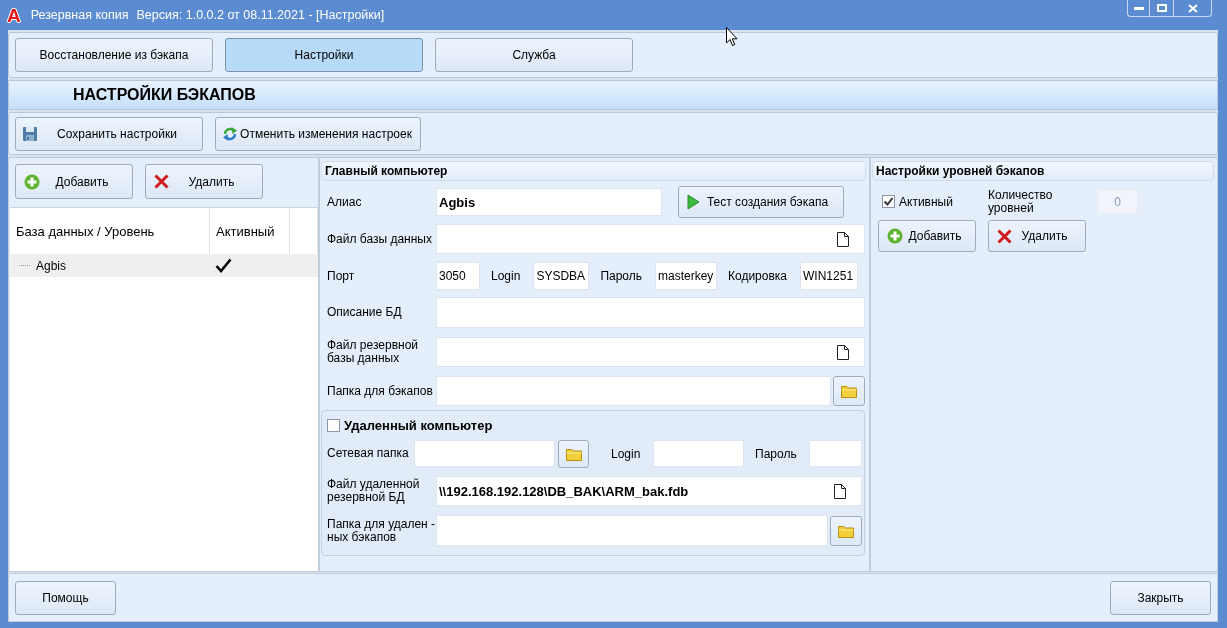 This screenshot has width=1227, height=628. What do you see at coordinates (109, 133) in the screenshot?
I see `toolbar-button: Сохранить настройки` at bounding box center [109, 133].